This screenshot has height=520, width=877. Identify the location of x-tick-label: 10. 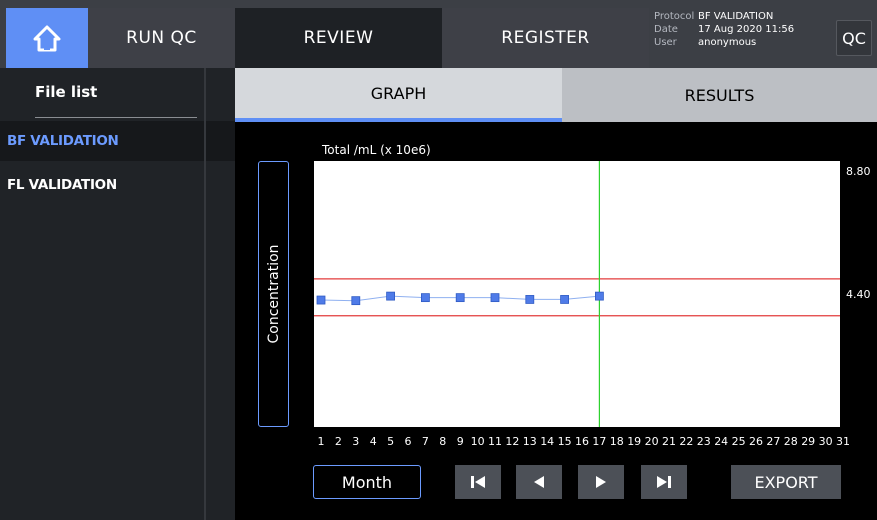
(478, 441).